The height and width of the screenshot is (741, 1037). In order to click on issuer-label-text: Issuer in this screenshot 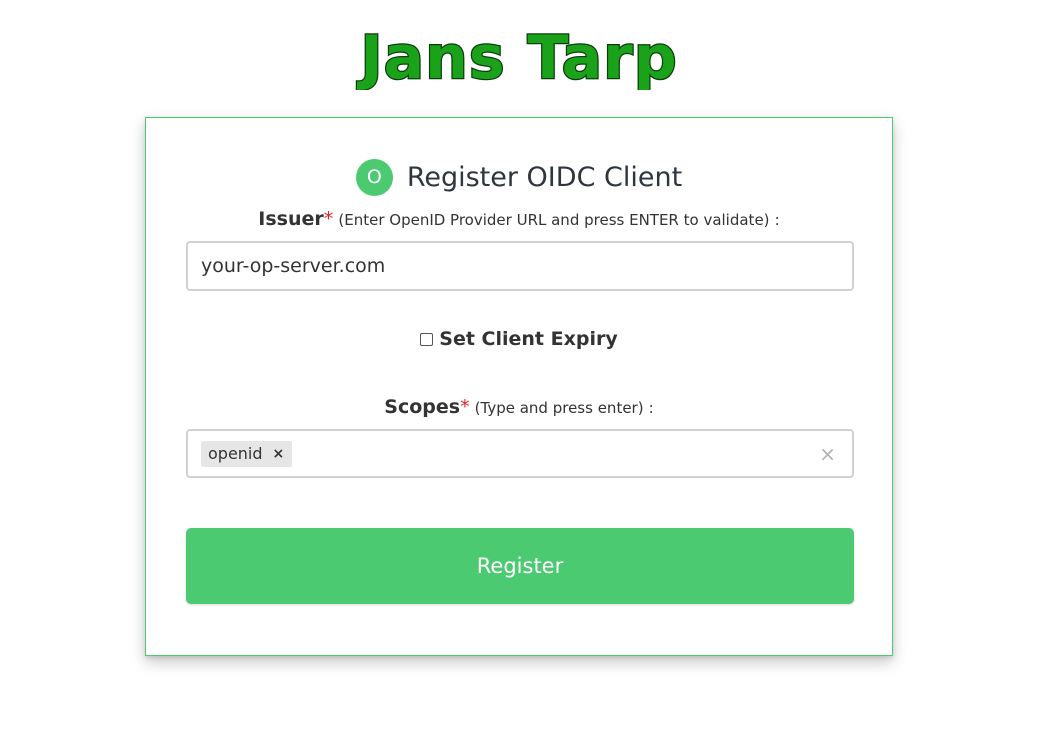, I will do `click(291, 219)`.